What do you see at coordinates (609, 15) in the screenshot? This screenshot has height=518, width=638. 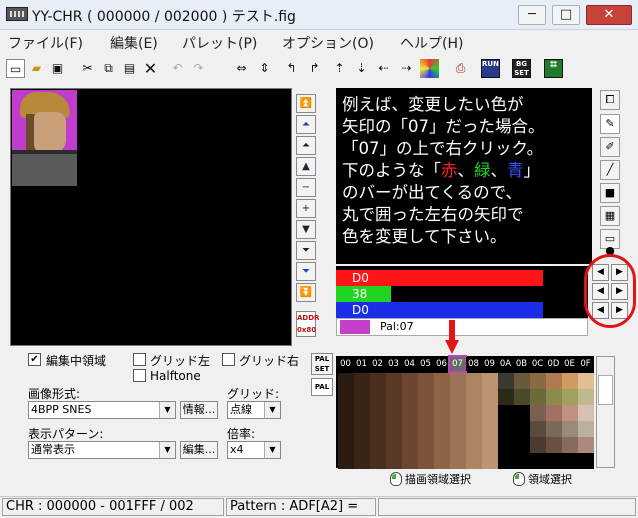 I see `close-button: ✕` at bounding box center [609, 15].